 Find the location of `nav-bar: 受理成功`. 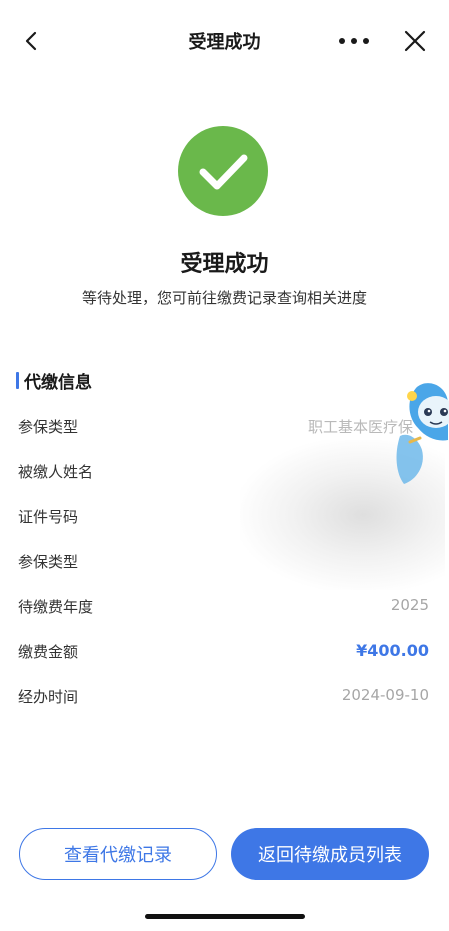

nav-bar: 受理成功 is located at coordinates (224, 41).